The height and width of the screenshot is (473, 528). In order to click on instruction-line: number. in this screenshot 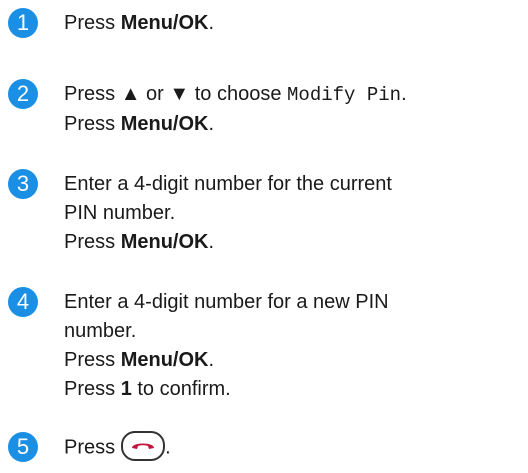, I will do `click(100, 331)`.